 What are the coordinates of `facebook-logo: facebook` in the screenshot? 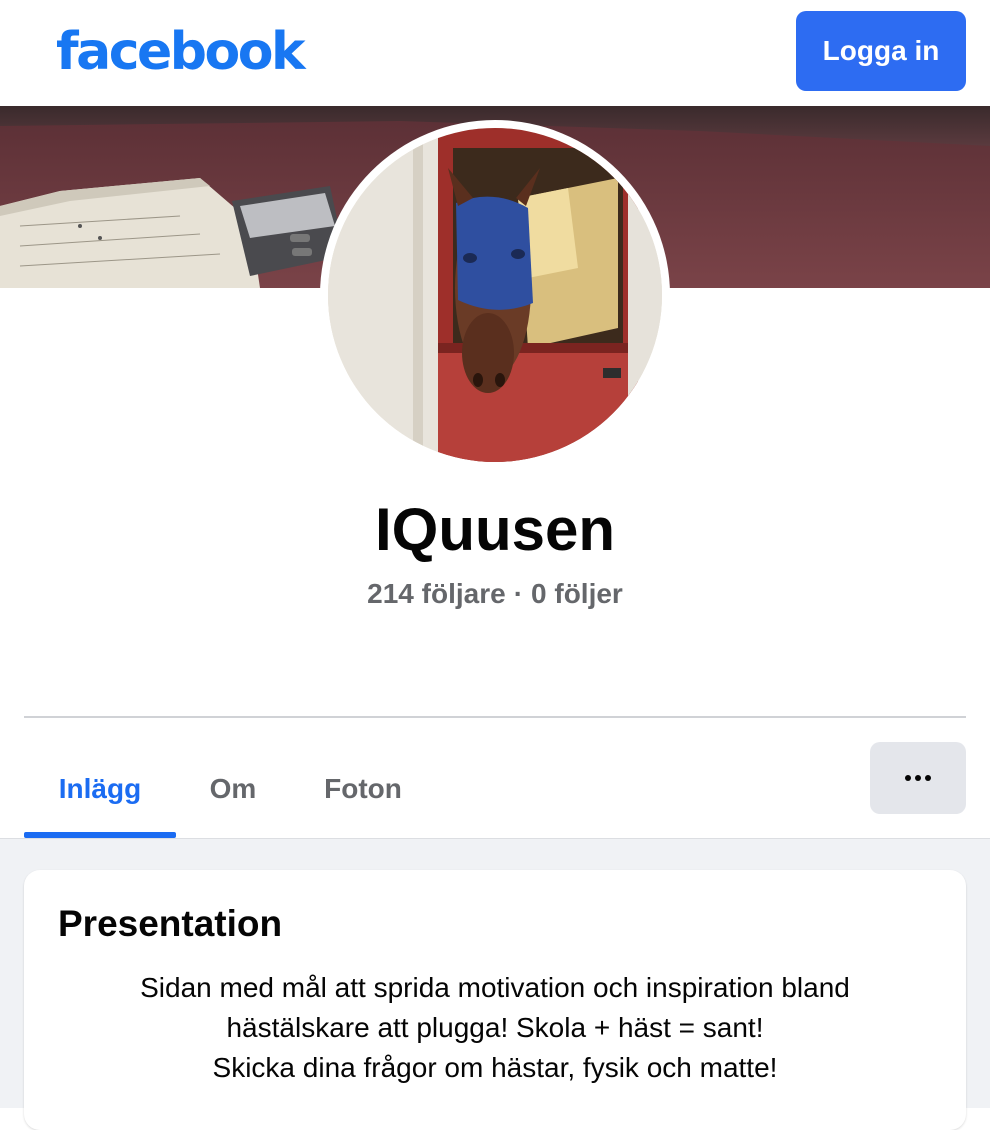 It's located at (181, 52).